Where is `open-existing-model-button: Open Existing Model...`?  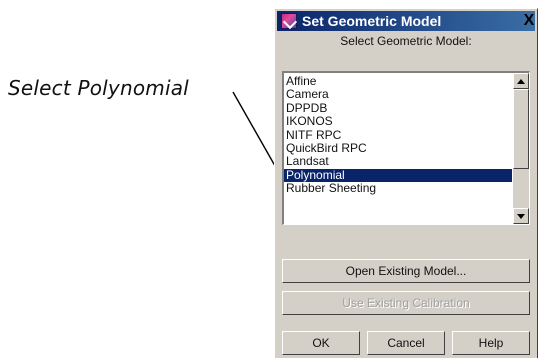 open-existing-model-button: Open Existing Model... is located at coordinates (406, 271).